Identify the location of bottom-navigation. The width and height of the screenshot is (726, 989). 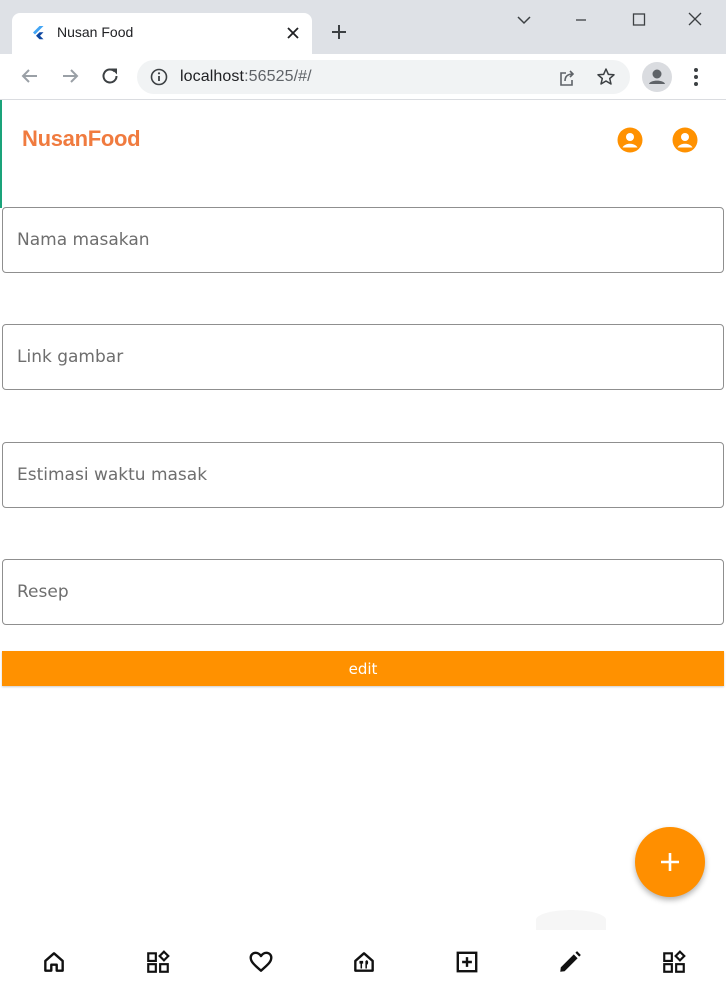
(363, 962).